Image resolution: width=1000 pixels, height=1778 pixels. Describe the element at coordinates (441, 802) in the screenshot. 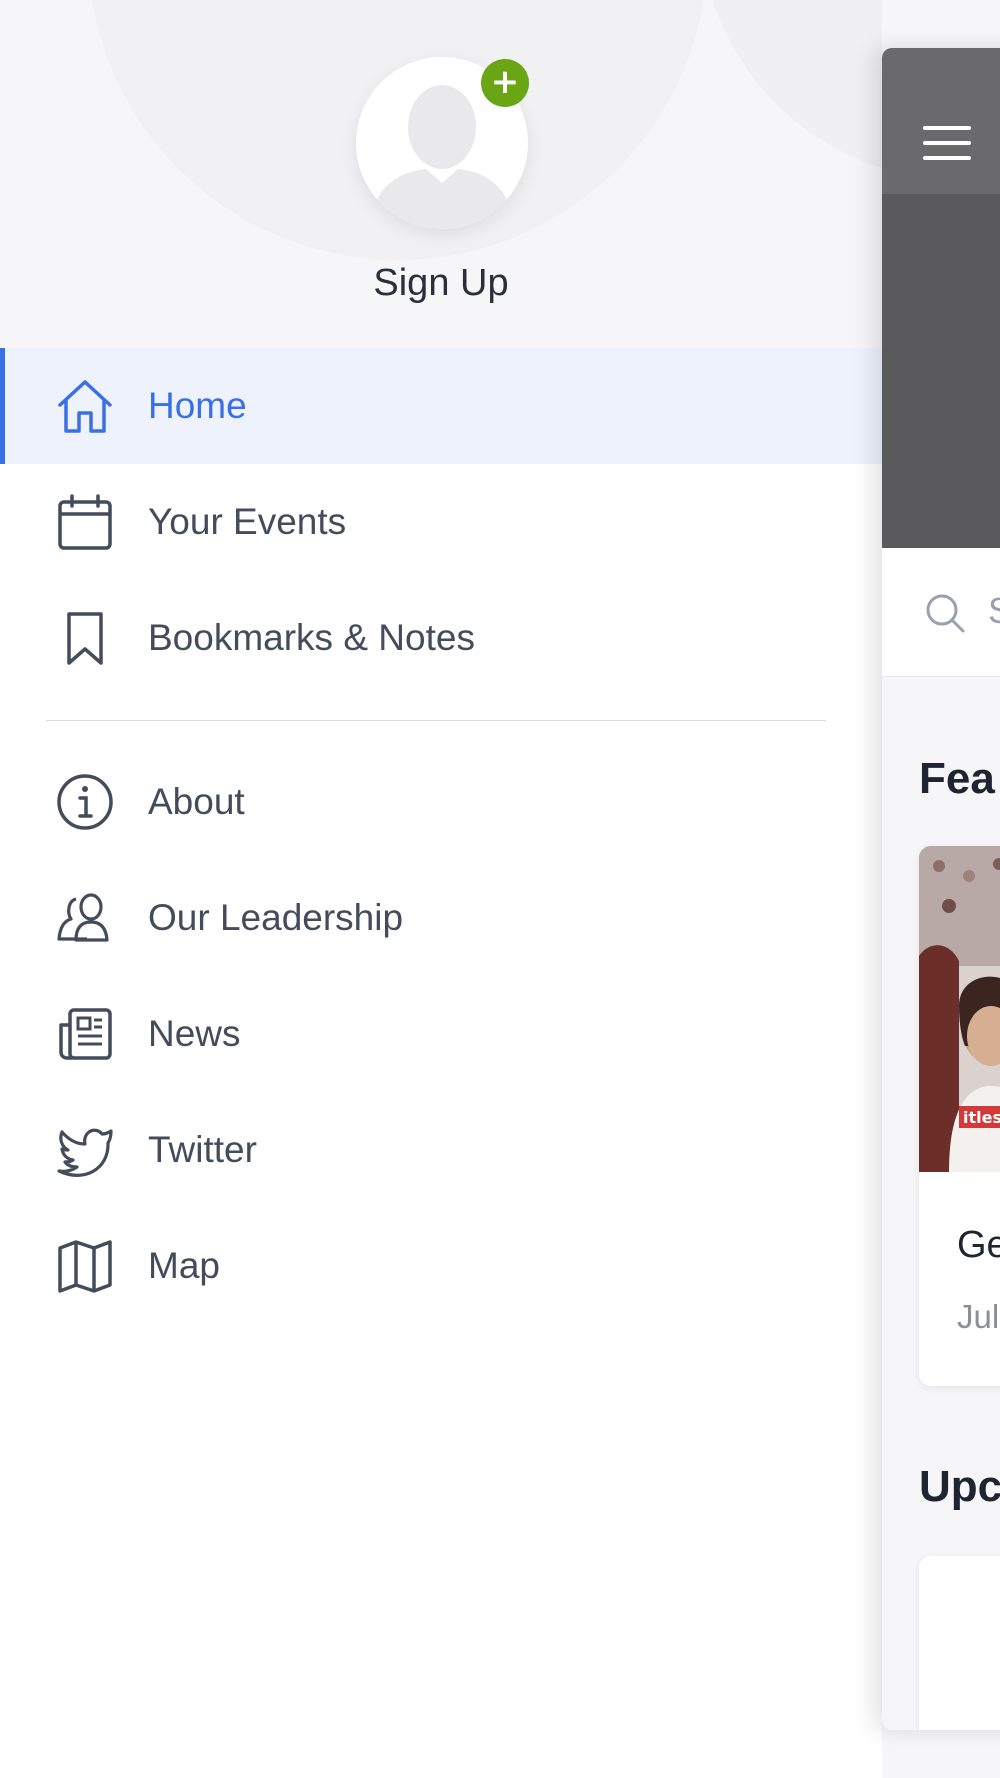

I see `menu-item-about: About` at that location.